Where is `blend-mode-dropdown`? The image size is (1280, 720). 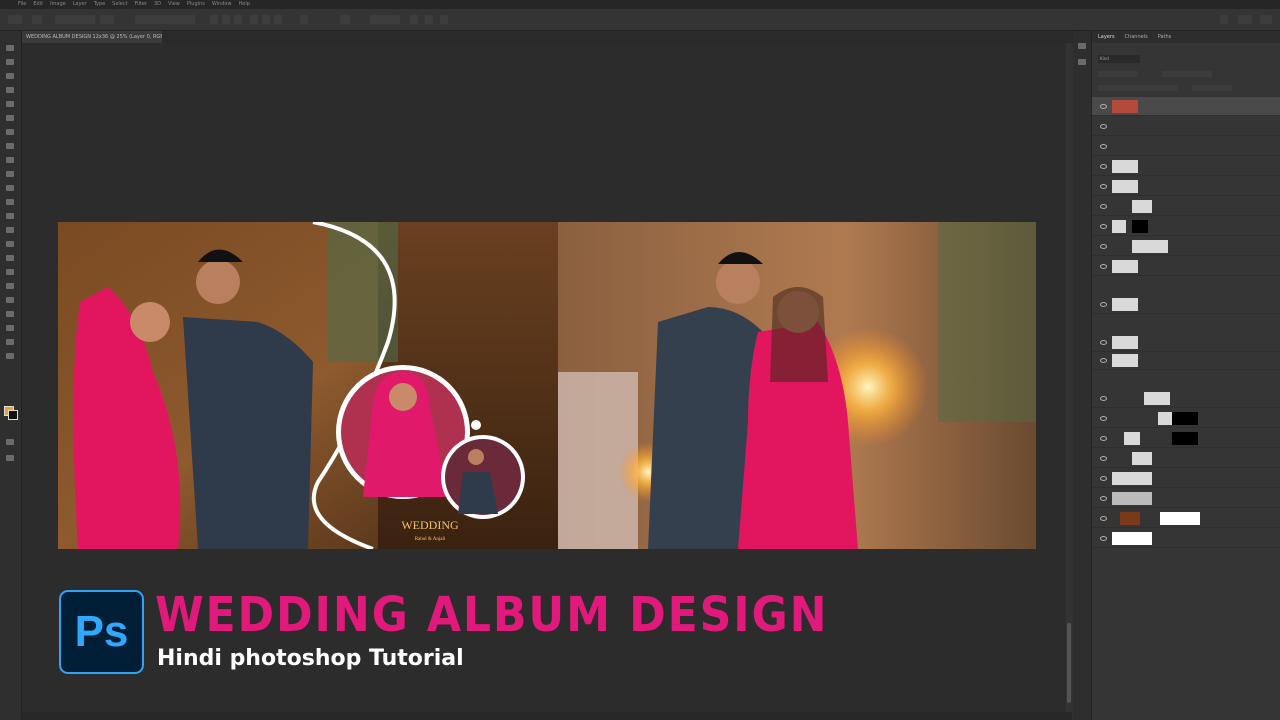 blend-mode-dropdown is located at coordinates (1118, 74).